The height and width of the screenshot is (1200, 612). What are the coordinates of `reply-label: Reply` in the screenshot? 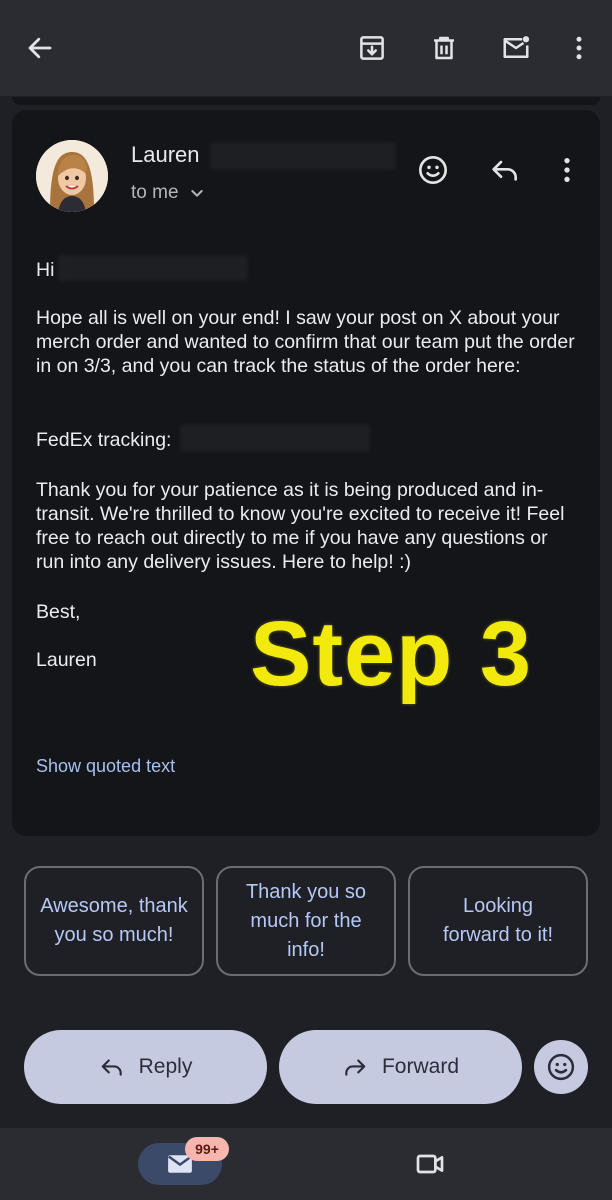 It's located at (165, 1066).